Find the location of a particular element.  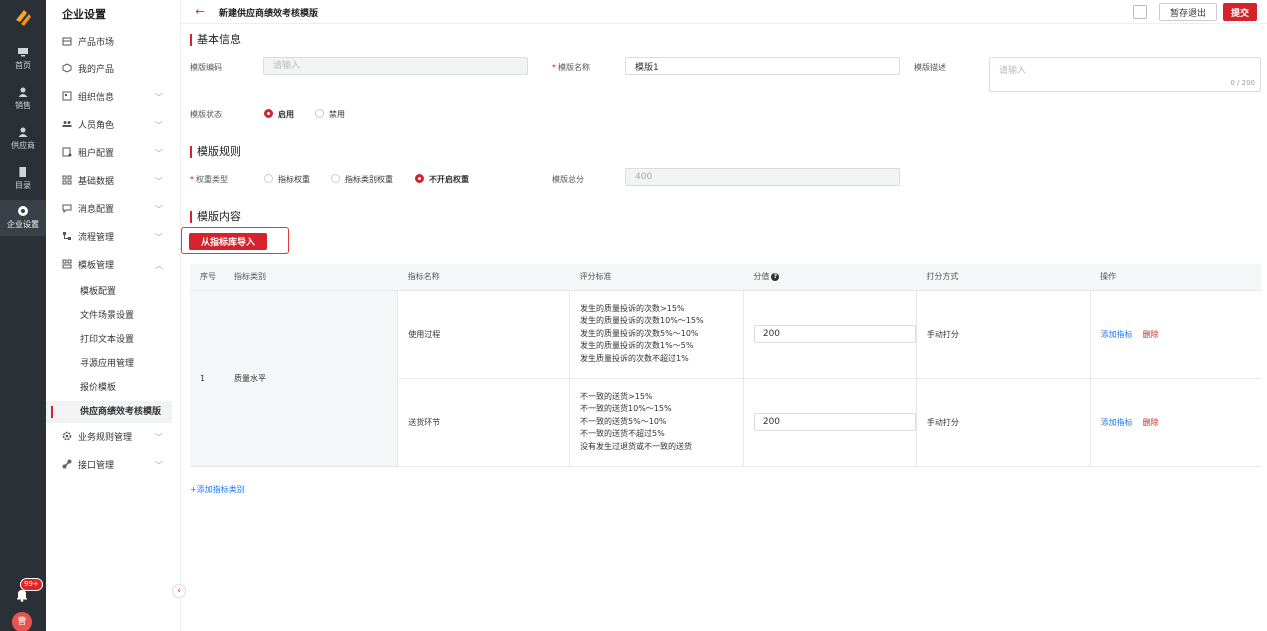

sidebar-item-my-products: 我的产品 is located at coordinates (113, 70).